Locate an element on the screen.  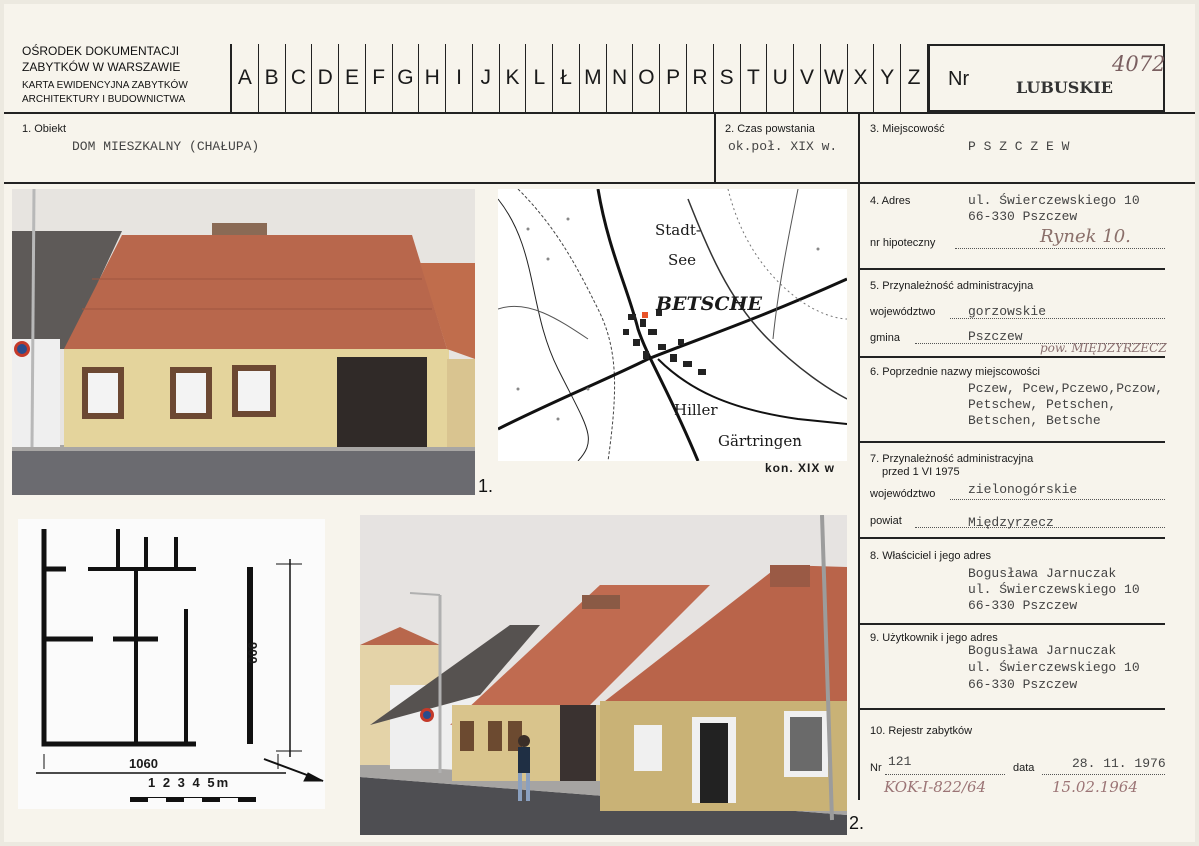
alphabet-letter: S is located at coordinates (727, 78).